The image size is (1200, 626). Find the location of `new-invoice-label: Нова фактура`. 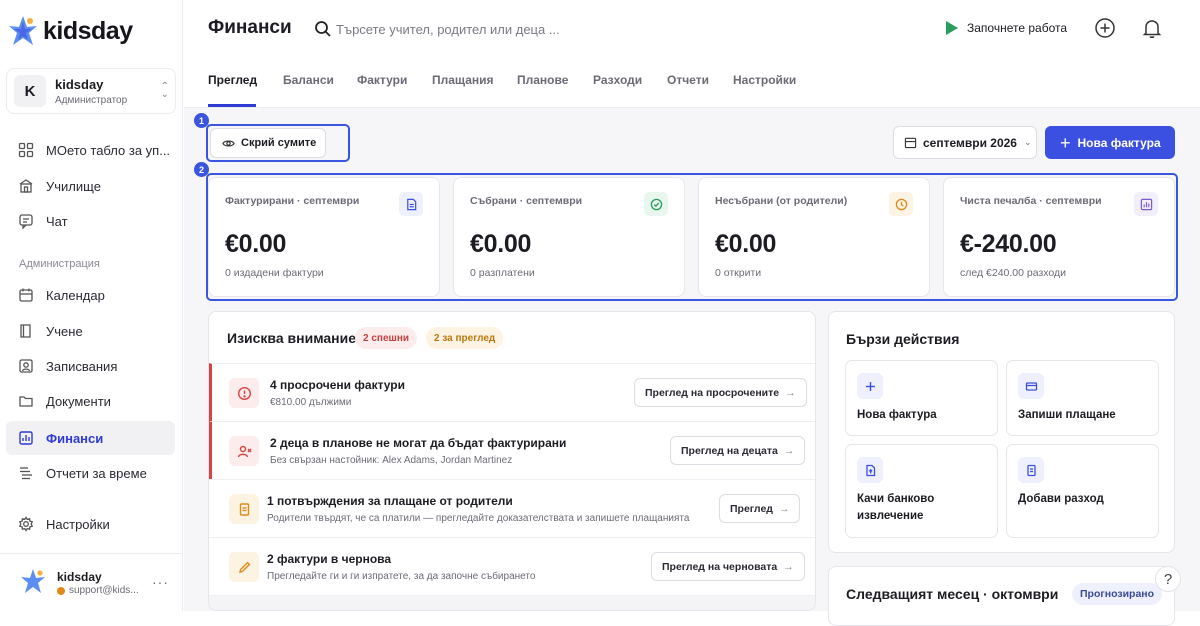

new-invoice-label: Нова фактура is located at coordinates (1119, 142).